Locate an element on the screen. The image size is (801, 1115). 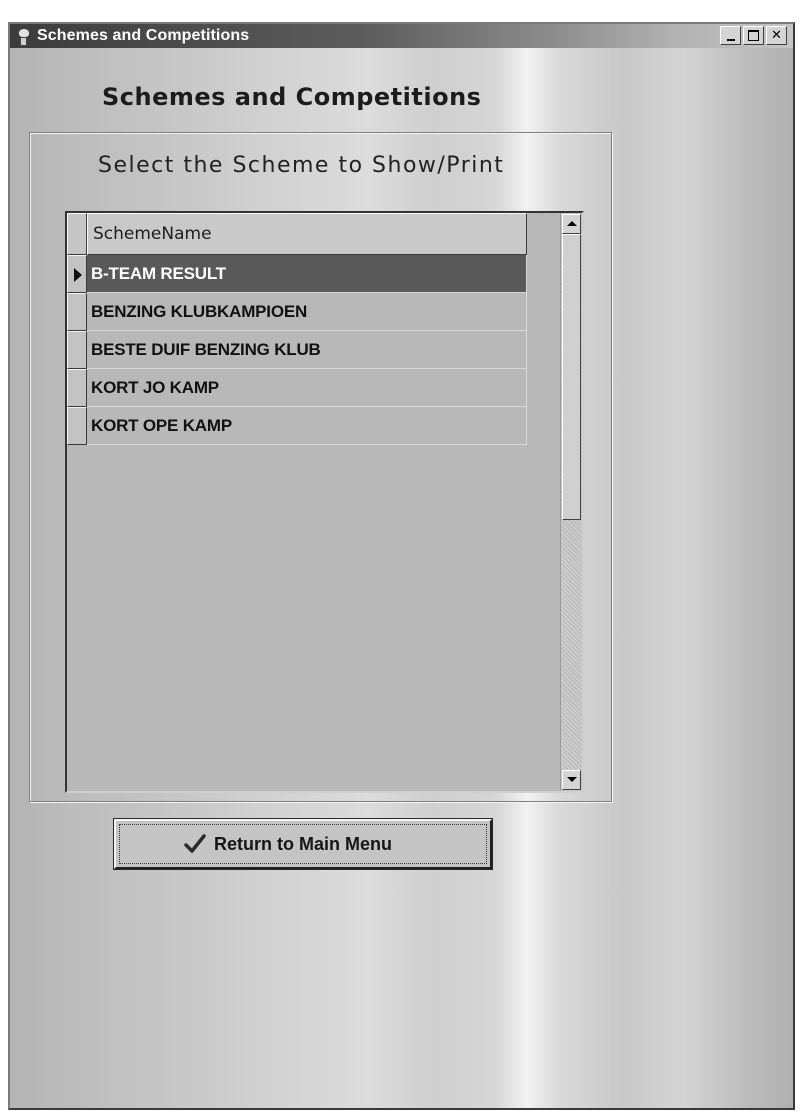
table-row: B-TEAM RESULT is located at coordinates (297, 274).